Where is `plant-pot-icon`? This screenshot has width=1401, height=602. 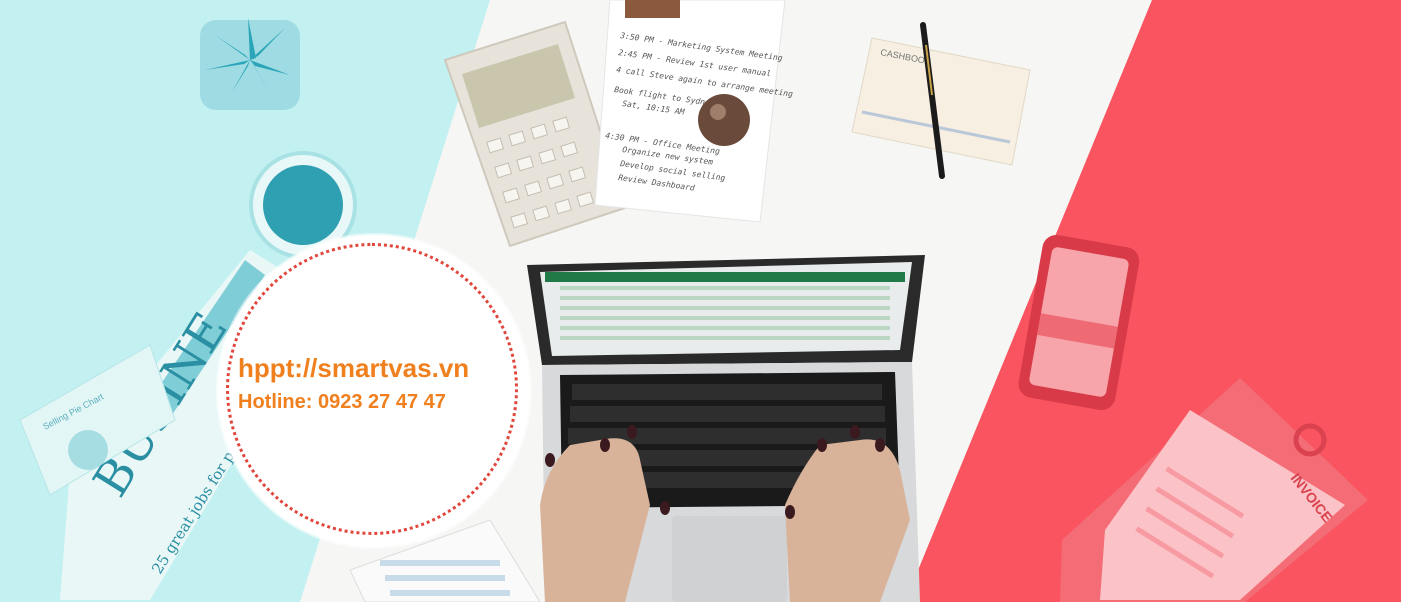 plant-pot-icon is located at coordinates (250, 64).